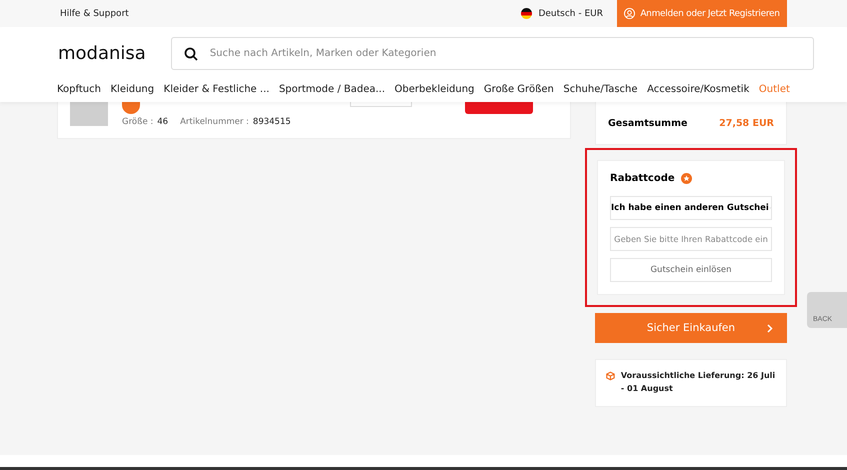 This screenshot has width=847, height=470. I want to click on help-link: Hilfe & Support, so click(94, 13).